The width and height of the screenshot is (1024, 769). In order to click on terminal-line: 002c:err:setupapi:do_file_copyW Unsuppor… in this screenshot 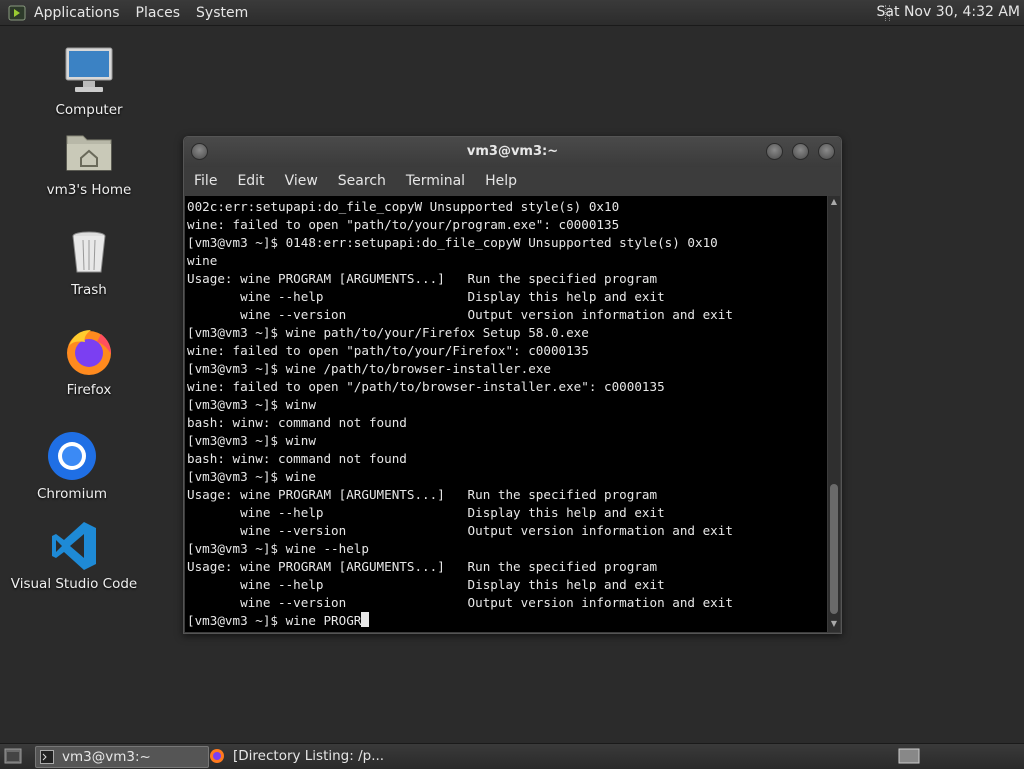, I will do `click(403, 206)`.